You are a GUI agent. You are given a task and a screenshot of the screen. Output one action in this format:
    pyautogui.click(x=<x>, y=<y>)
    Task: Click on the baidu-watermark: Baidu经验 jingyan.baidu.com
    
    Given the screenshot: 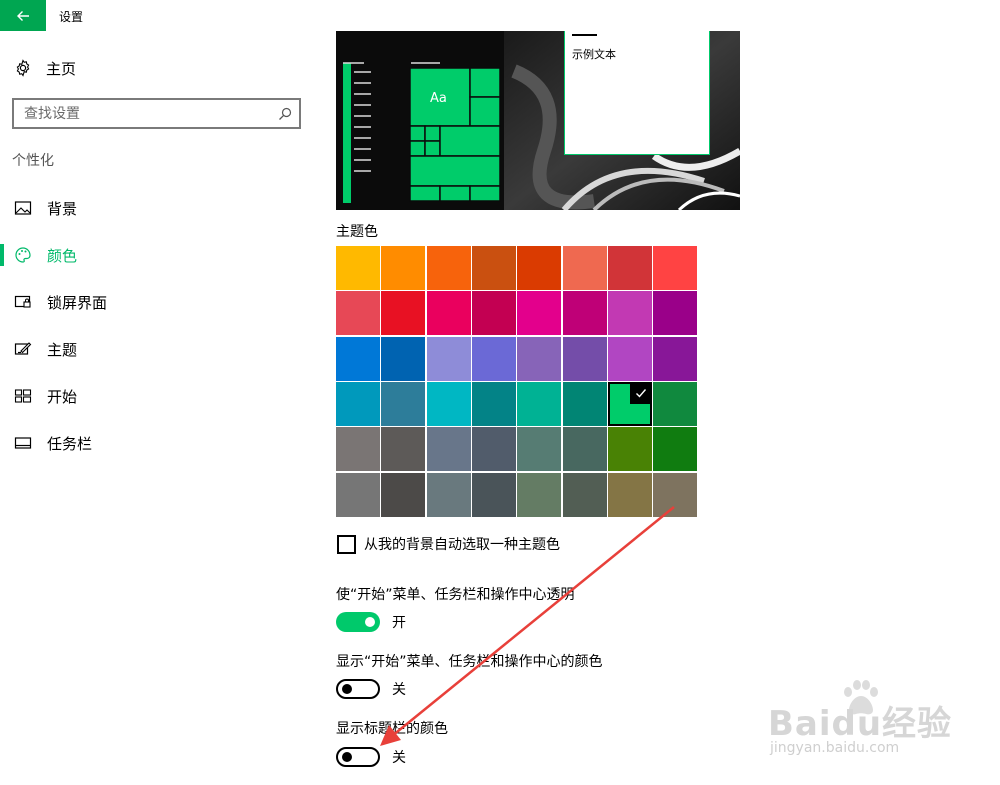 What is the action you would take?
    pyautogui.click(x=860, y=723)
    